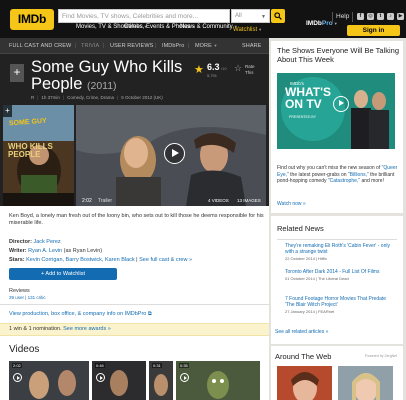 This screenshot has height=400, width=406. Describe the element at coordinates (373, 30) in the screenshot. I see `sign-in-button: Sign in` at that location.